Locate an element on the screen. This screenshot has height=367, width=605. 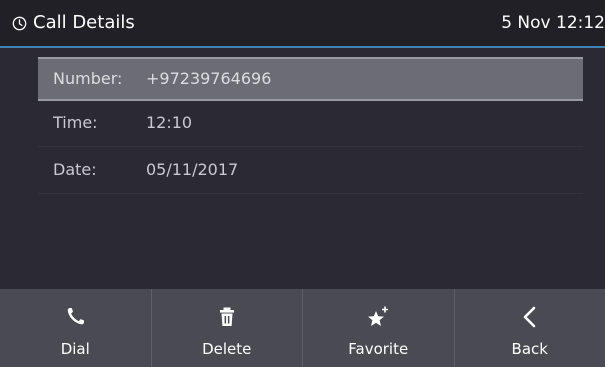
softkey-label: Favorite is located at coordinates (378, 349).